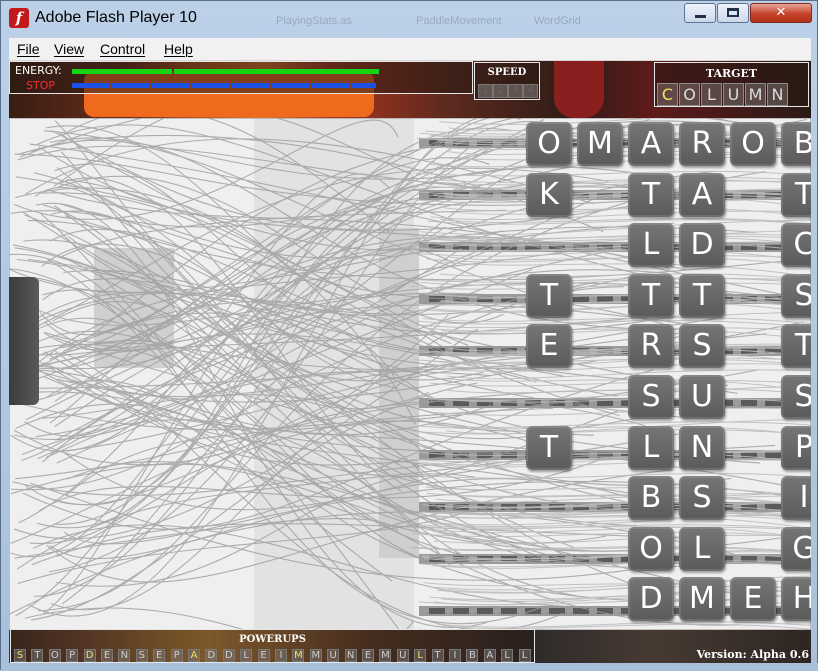  I want to click on menu-file: File, so click(28, 49).